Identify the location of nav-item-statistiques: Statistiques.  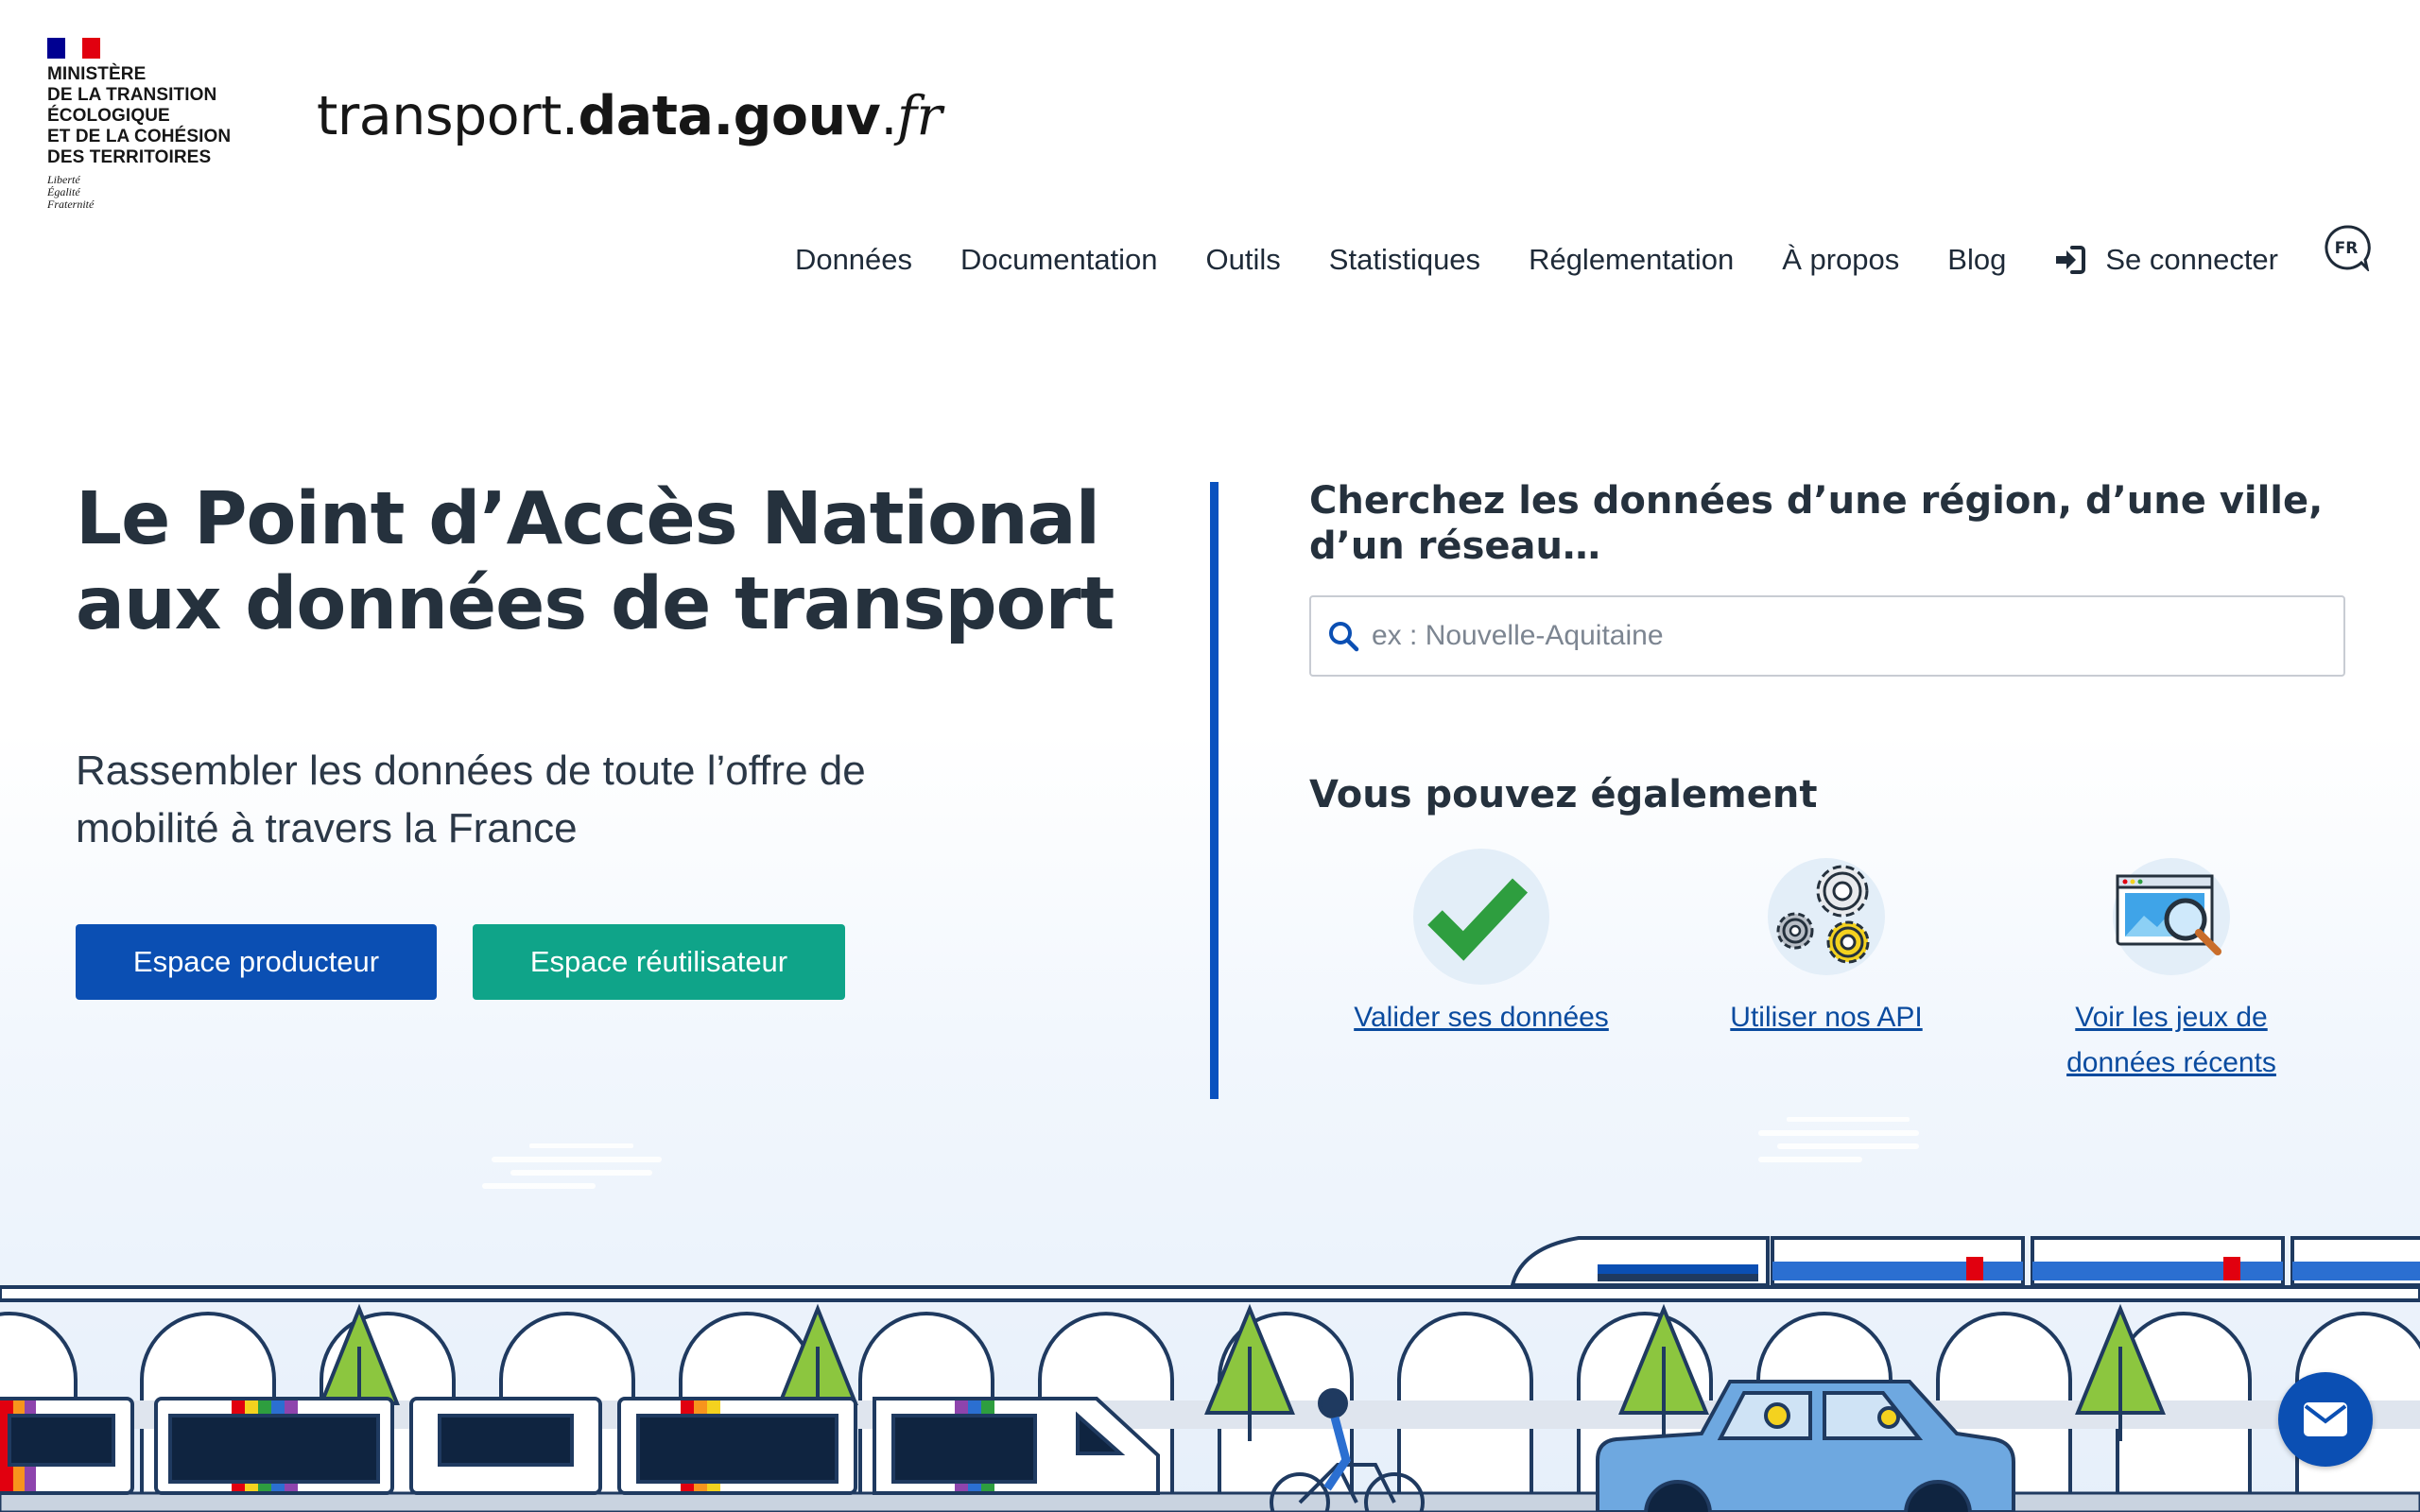
(1404, 260).